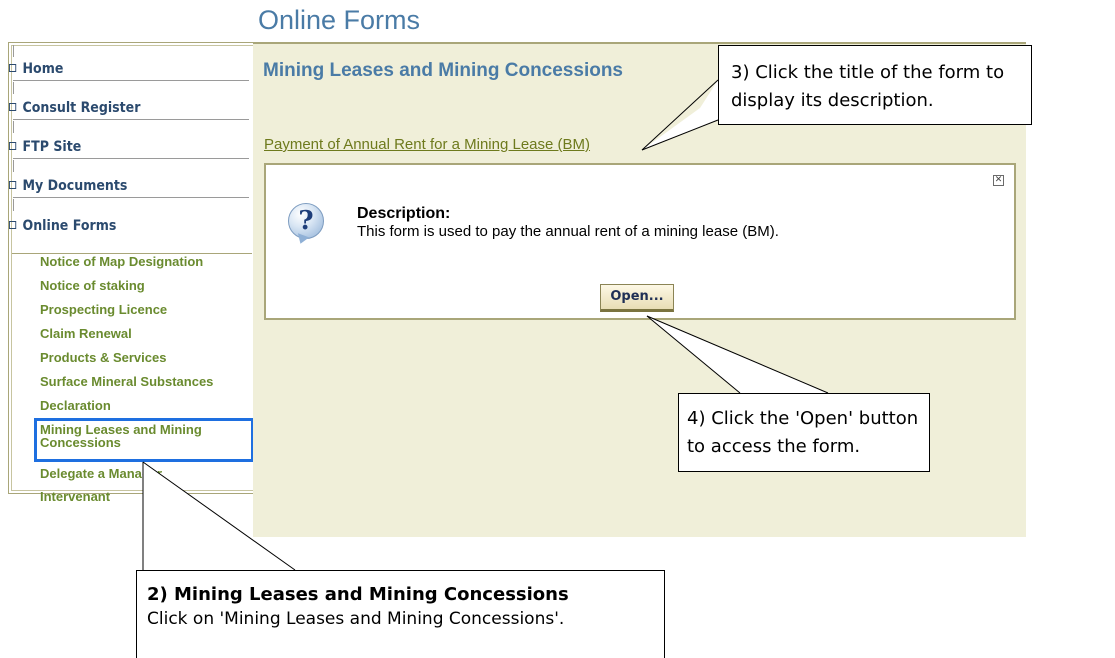  I want to click on submenu-item-products-services: Products & Services, so click(103, 357).